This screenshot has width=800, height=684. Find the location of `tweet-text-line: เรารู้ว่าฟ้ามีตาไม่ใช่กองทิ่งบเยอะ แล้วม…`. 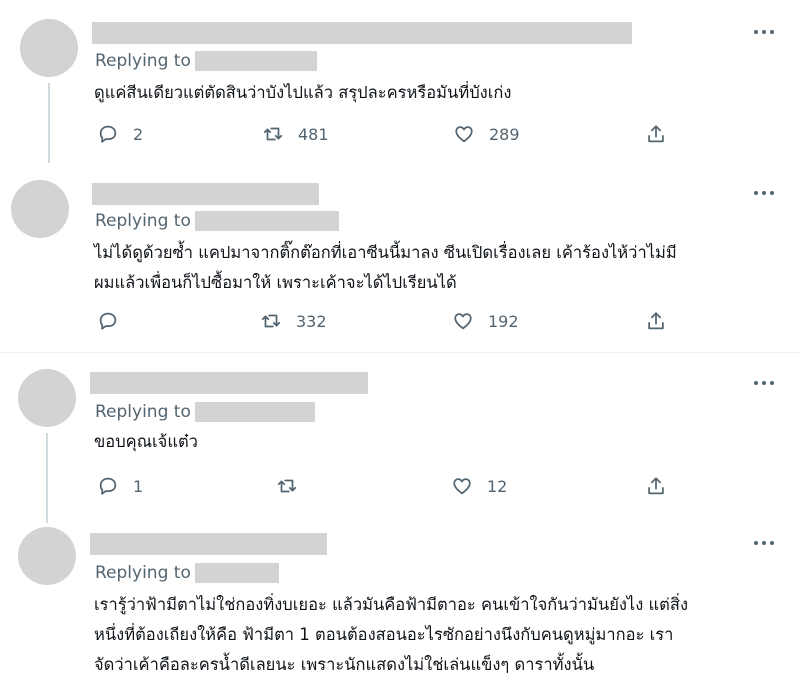

tweet-text-line: เรารู้ว่าฟ้ามีตาไม่ใช่กองทิ่งบเยอะ แล้วม… is located at coordinates (391, 604).